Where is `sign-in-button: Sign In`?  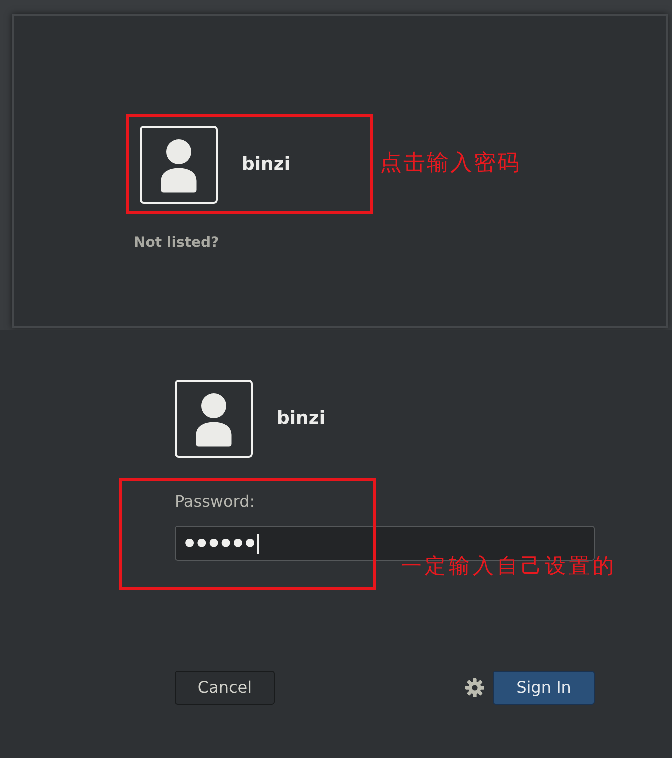 sign-in-button: Sign In is located at coordinates (544, 688).